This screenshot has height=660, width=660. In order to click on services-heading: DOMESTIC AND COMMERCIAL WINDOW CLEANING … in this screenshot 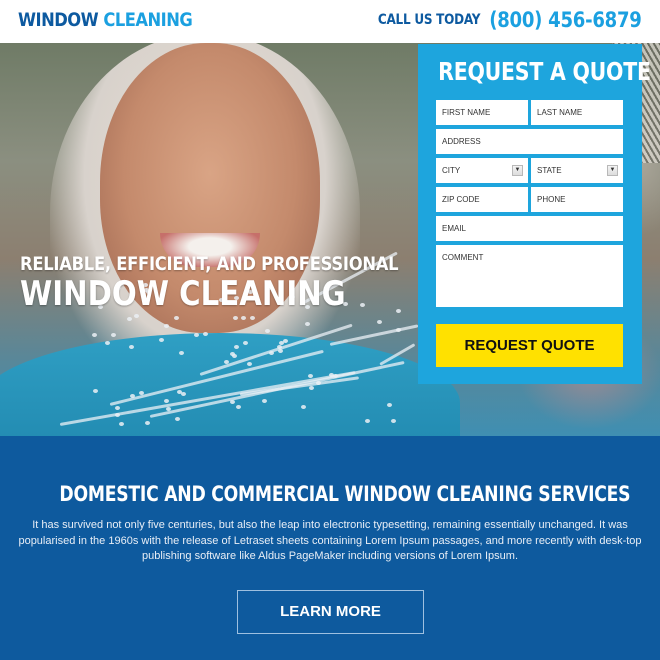, I will do `click(345, 494)`.